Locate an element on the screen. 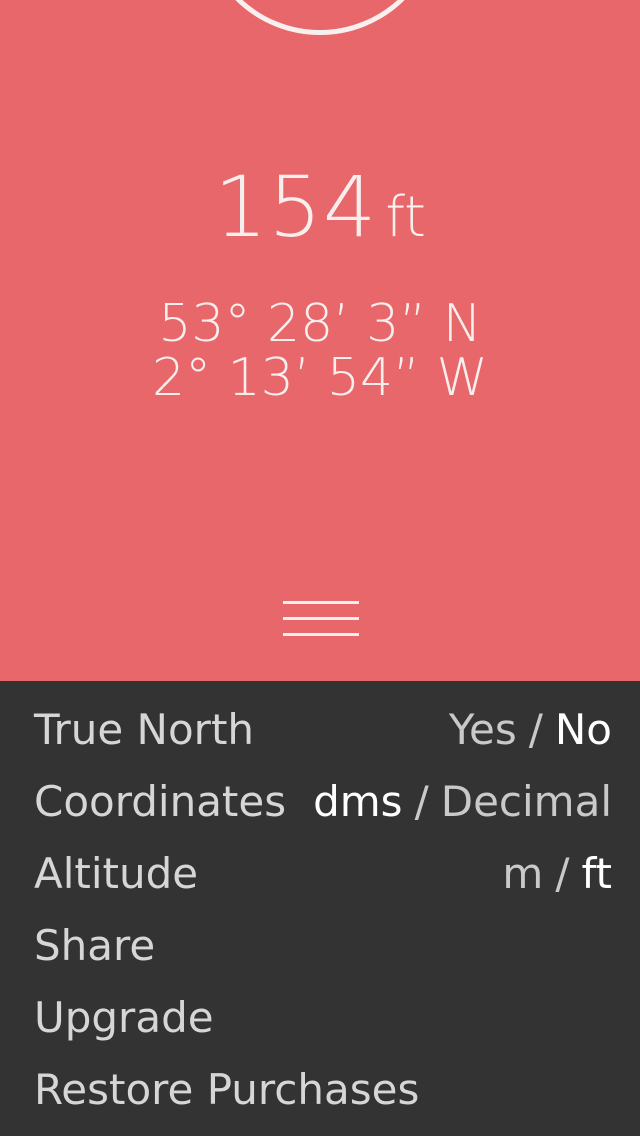  true-north-label: True North is located at coordinates (144, 729).